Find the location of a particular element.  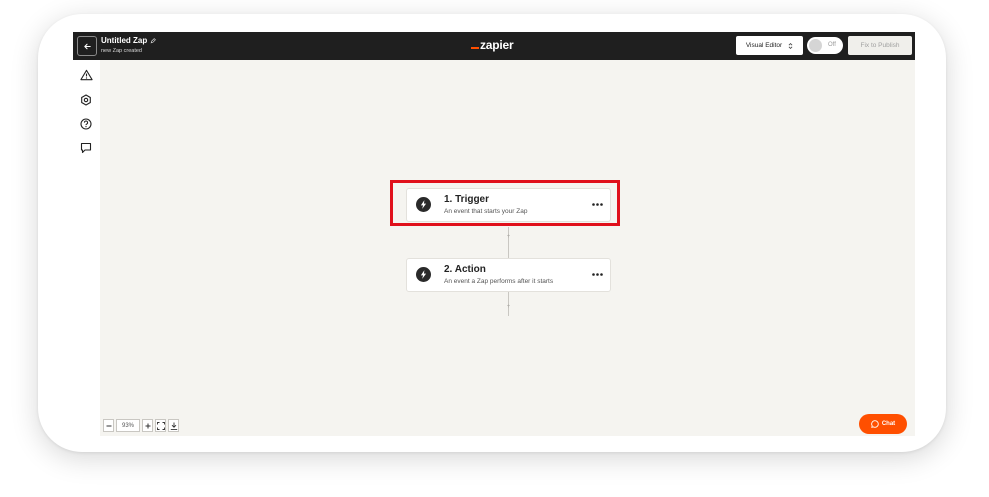

zapier-logo: zapier is located at coordinates (492, 45).